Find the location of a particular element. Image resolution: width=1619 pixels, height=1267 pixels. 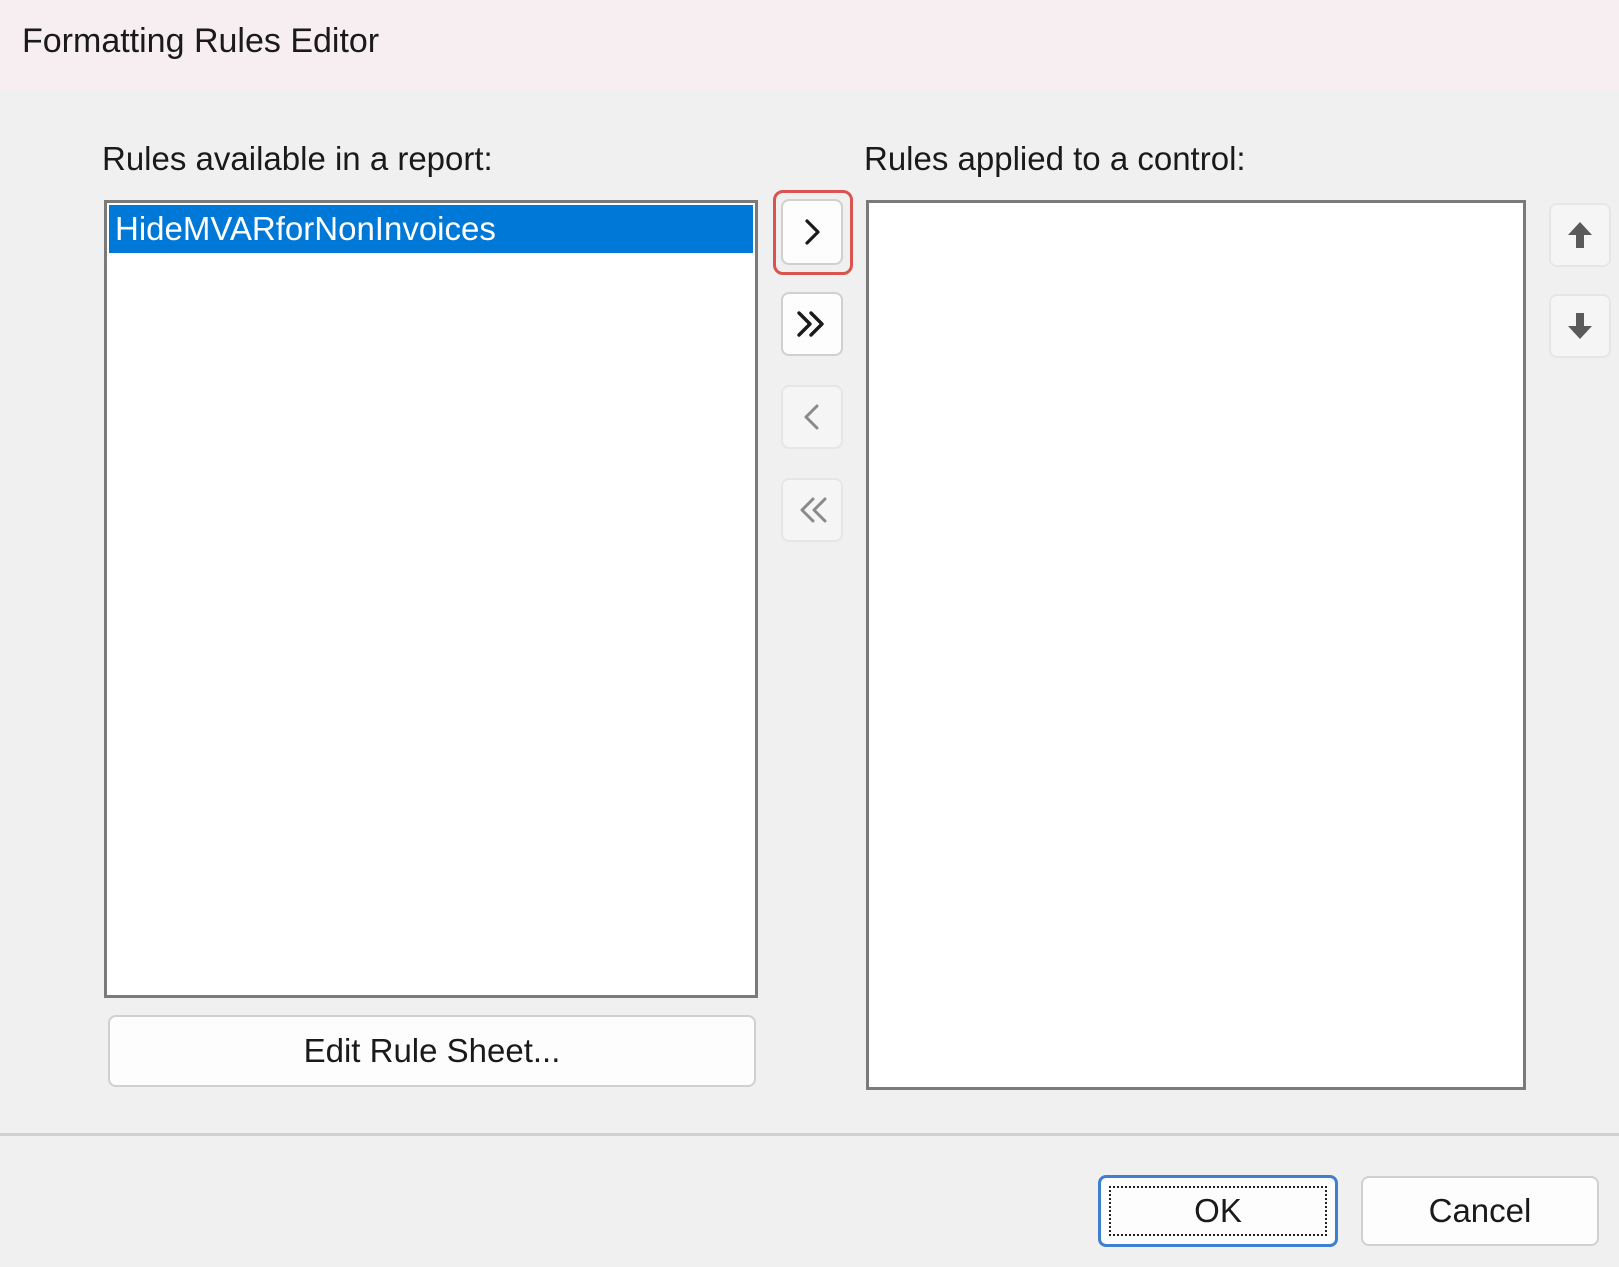

arrow-down-icon is located at coordinates (1580, 326).